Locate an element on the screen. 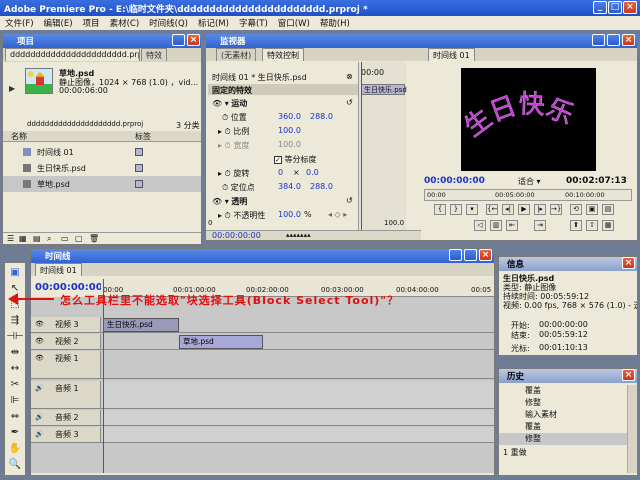  goto-next-edit-icon: ⇥ is located at coordinates (540, 225).